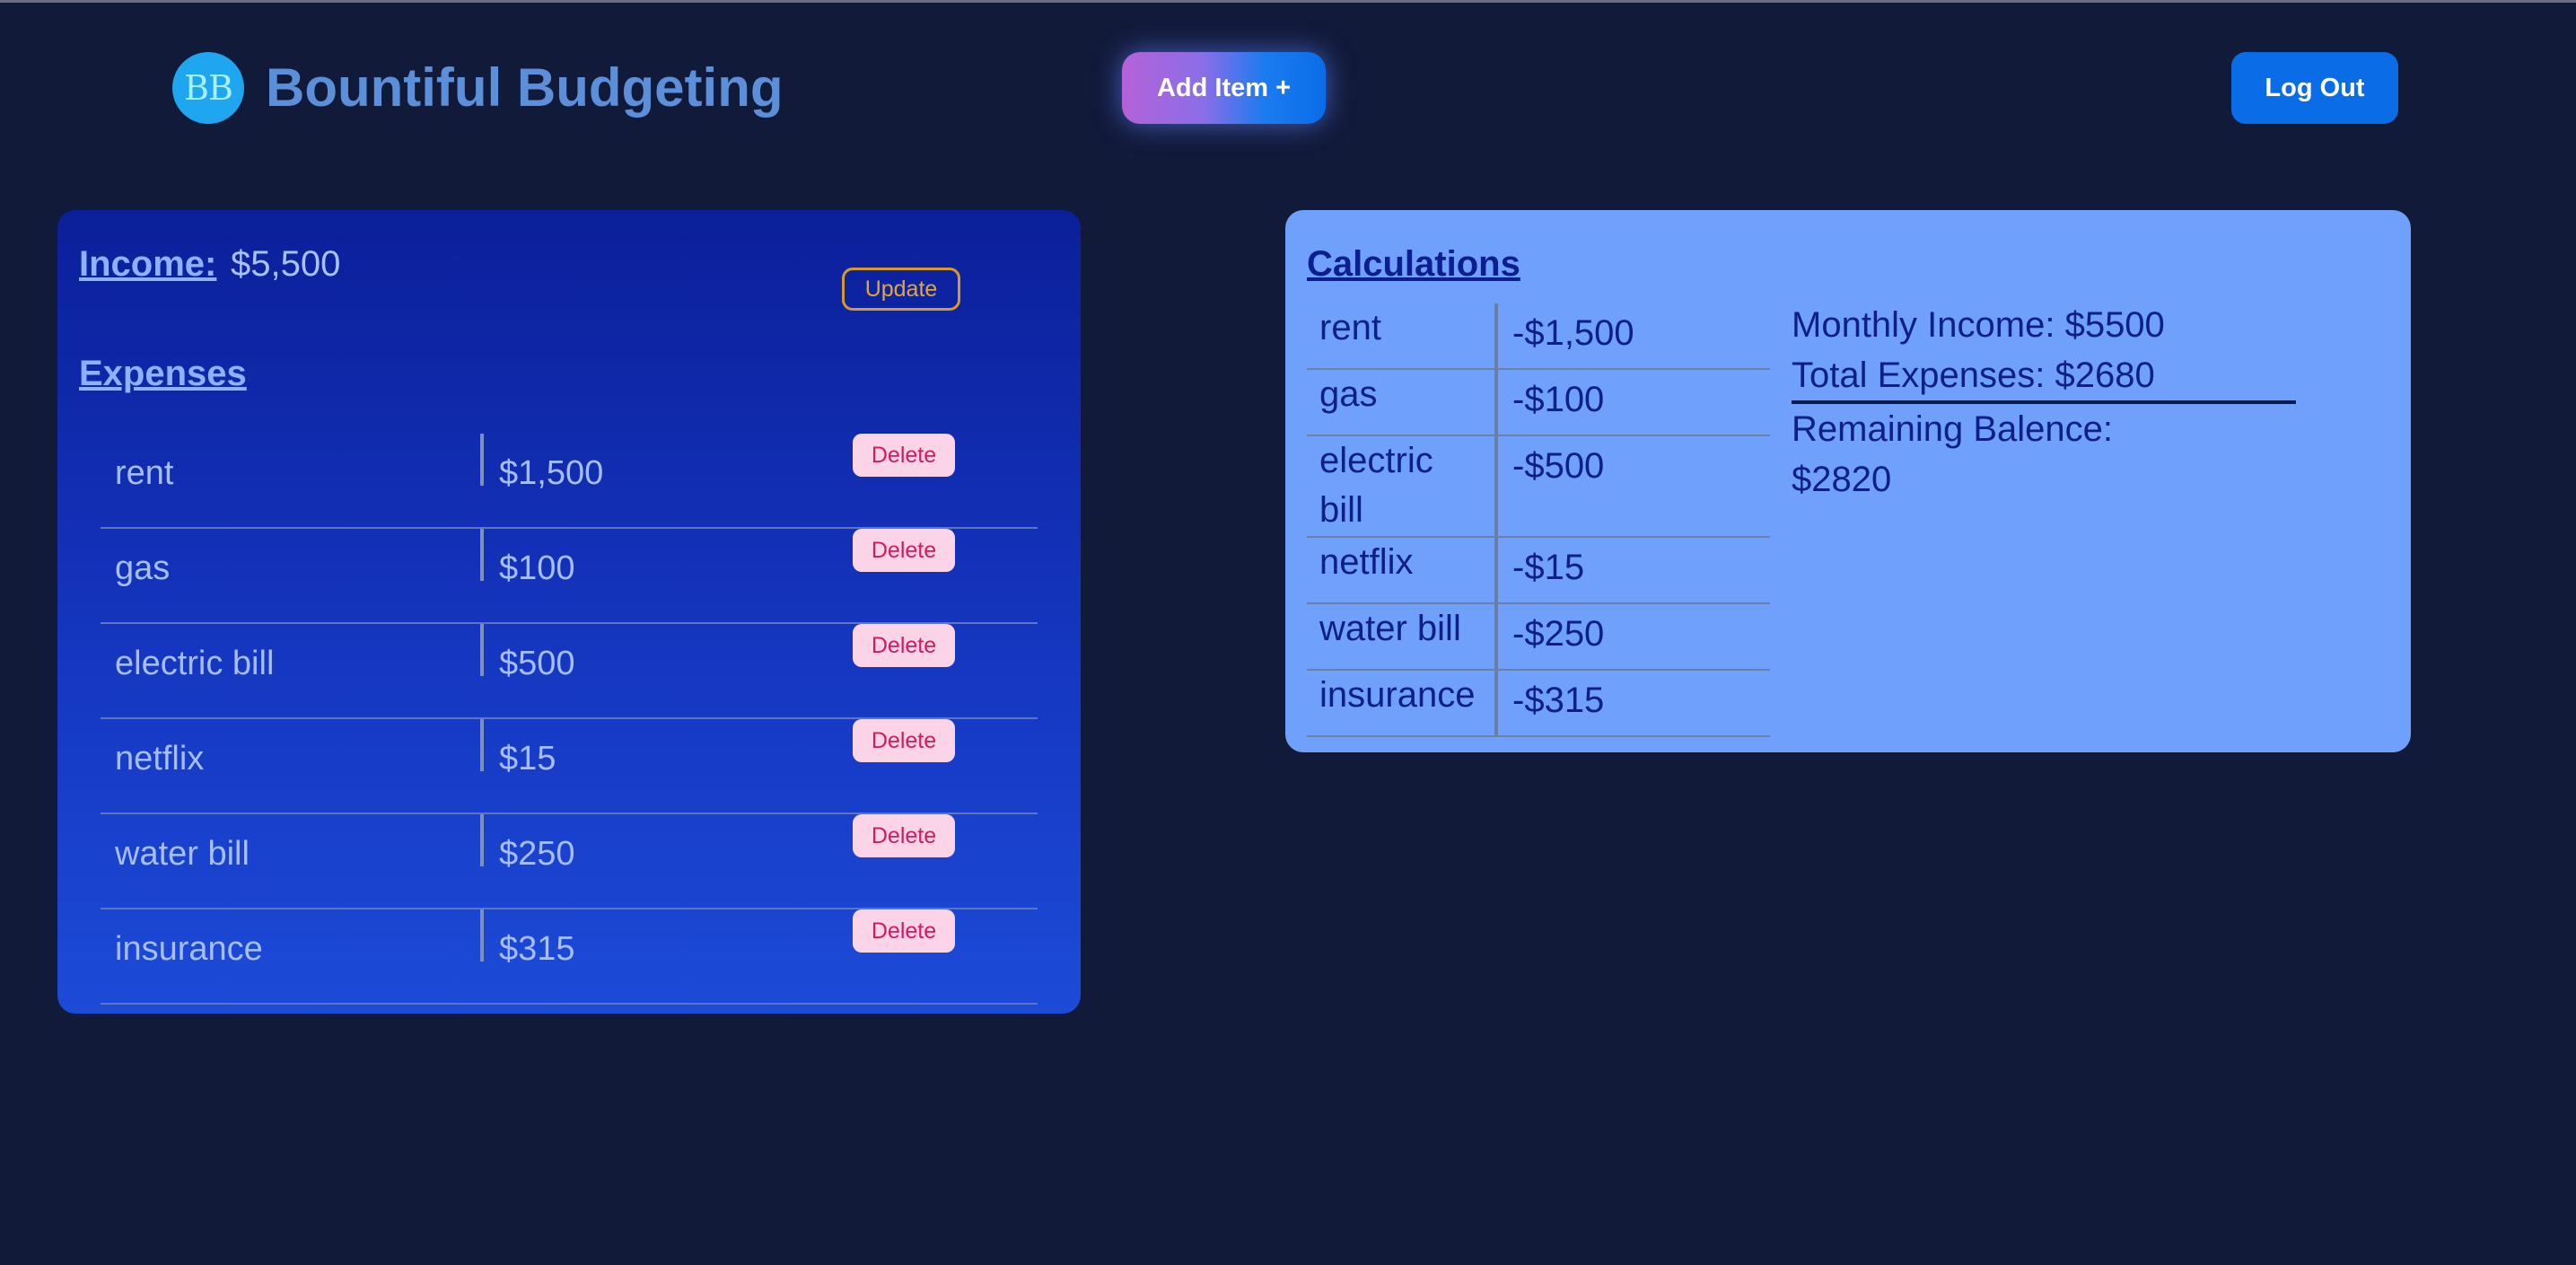 Image resolution: width=2576 pixels, height=1265 pixels. What do you see at coordinates (1548, 567) in the screenshot?
I see `calc-item-amount: -$15` at bounding box center [1548, 567].